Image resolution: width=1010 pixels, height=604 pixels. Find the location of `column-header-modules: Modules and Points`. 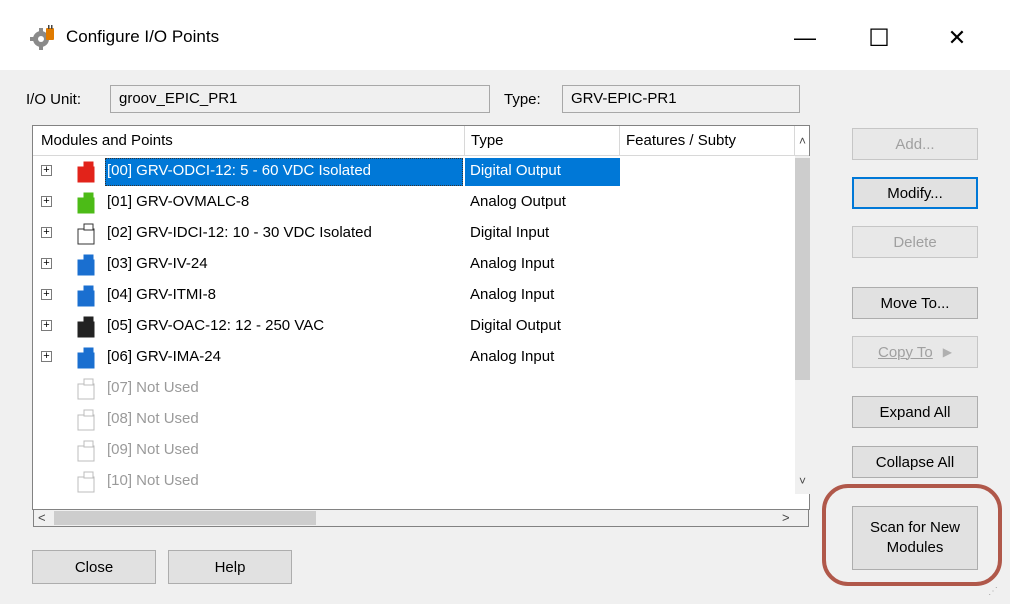

column-header-modules: Modules and Points is located at coordinates (249, 141).